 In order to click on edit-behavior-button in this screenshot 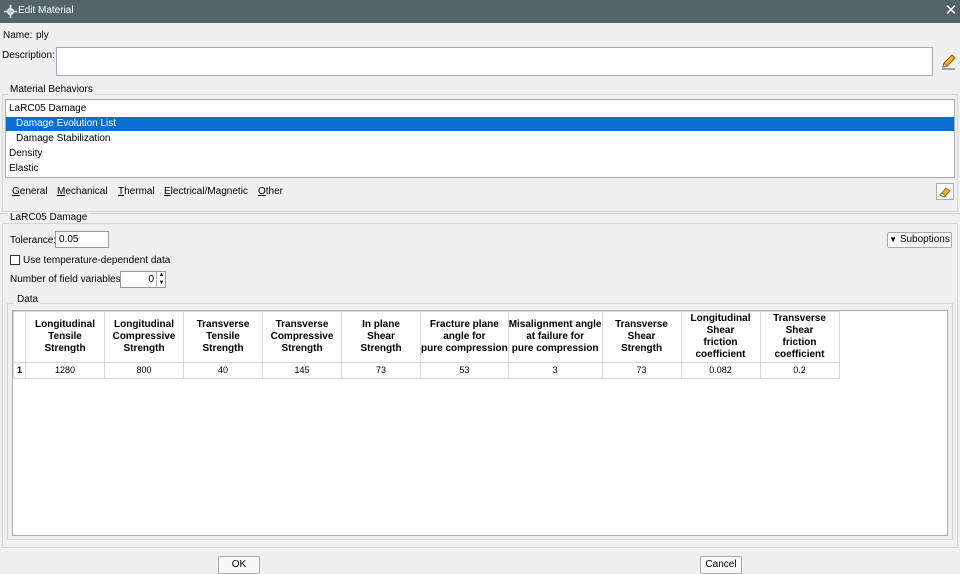, I will do `click(945, 191)`.